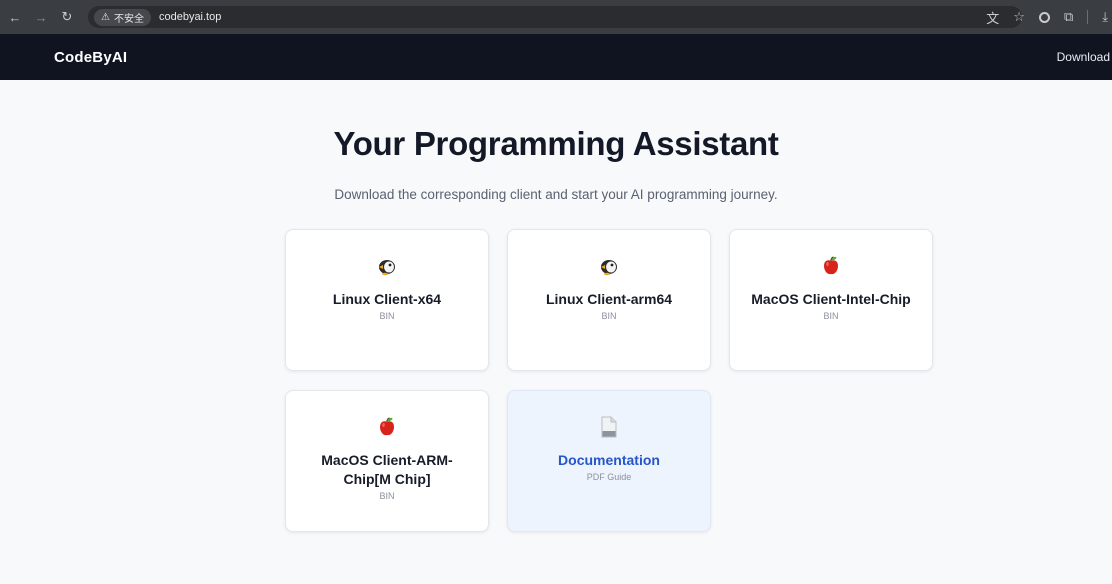  What do you see at coordinates (105, 17) in the screenshot?
I see `warning-icon: ⚠` at bounding box center [105, 17].